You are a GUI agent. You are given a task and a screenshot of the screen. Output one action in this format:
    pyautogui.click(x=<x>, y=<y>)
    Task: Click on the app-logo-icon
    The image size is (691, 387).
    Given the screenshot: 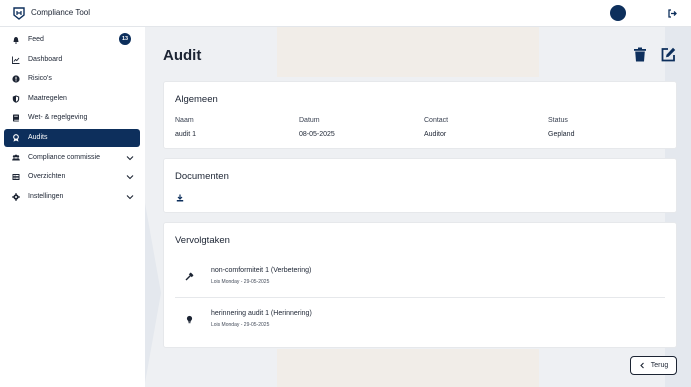 What is the action you would take?
    pyautogui.click(x=19, y=13)
    